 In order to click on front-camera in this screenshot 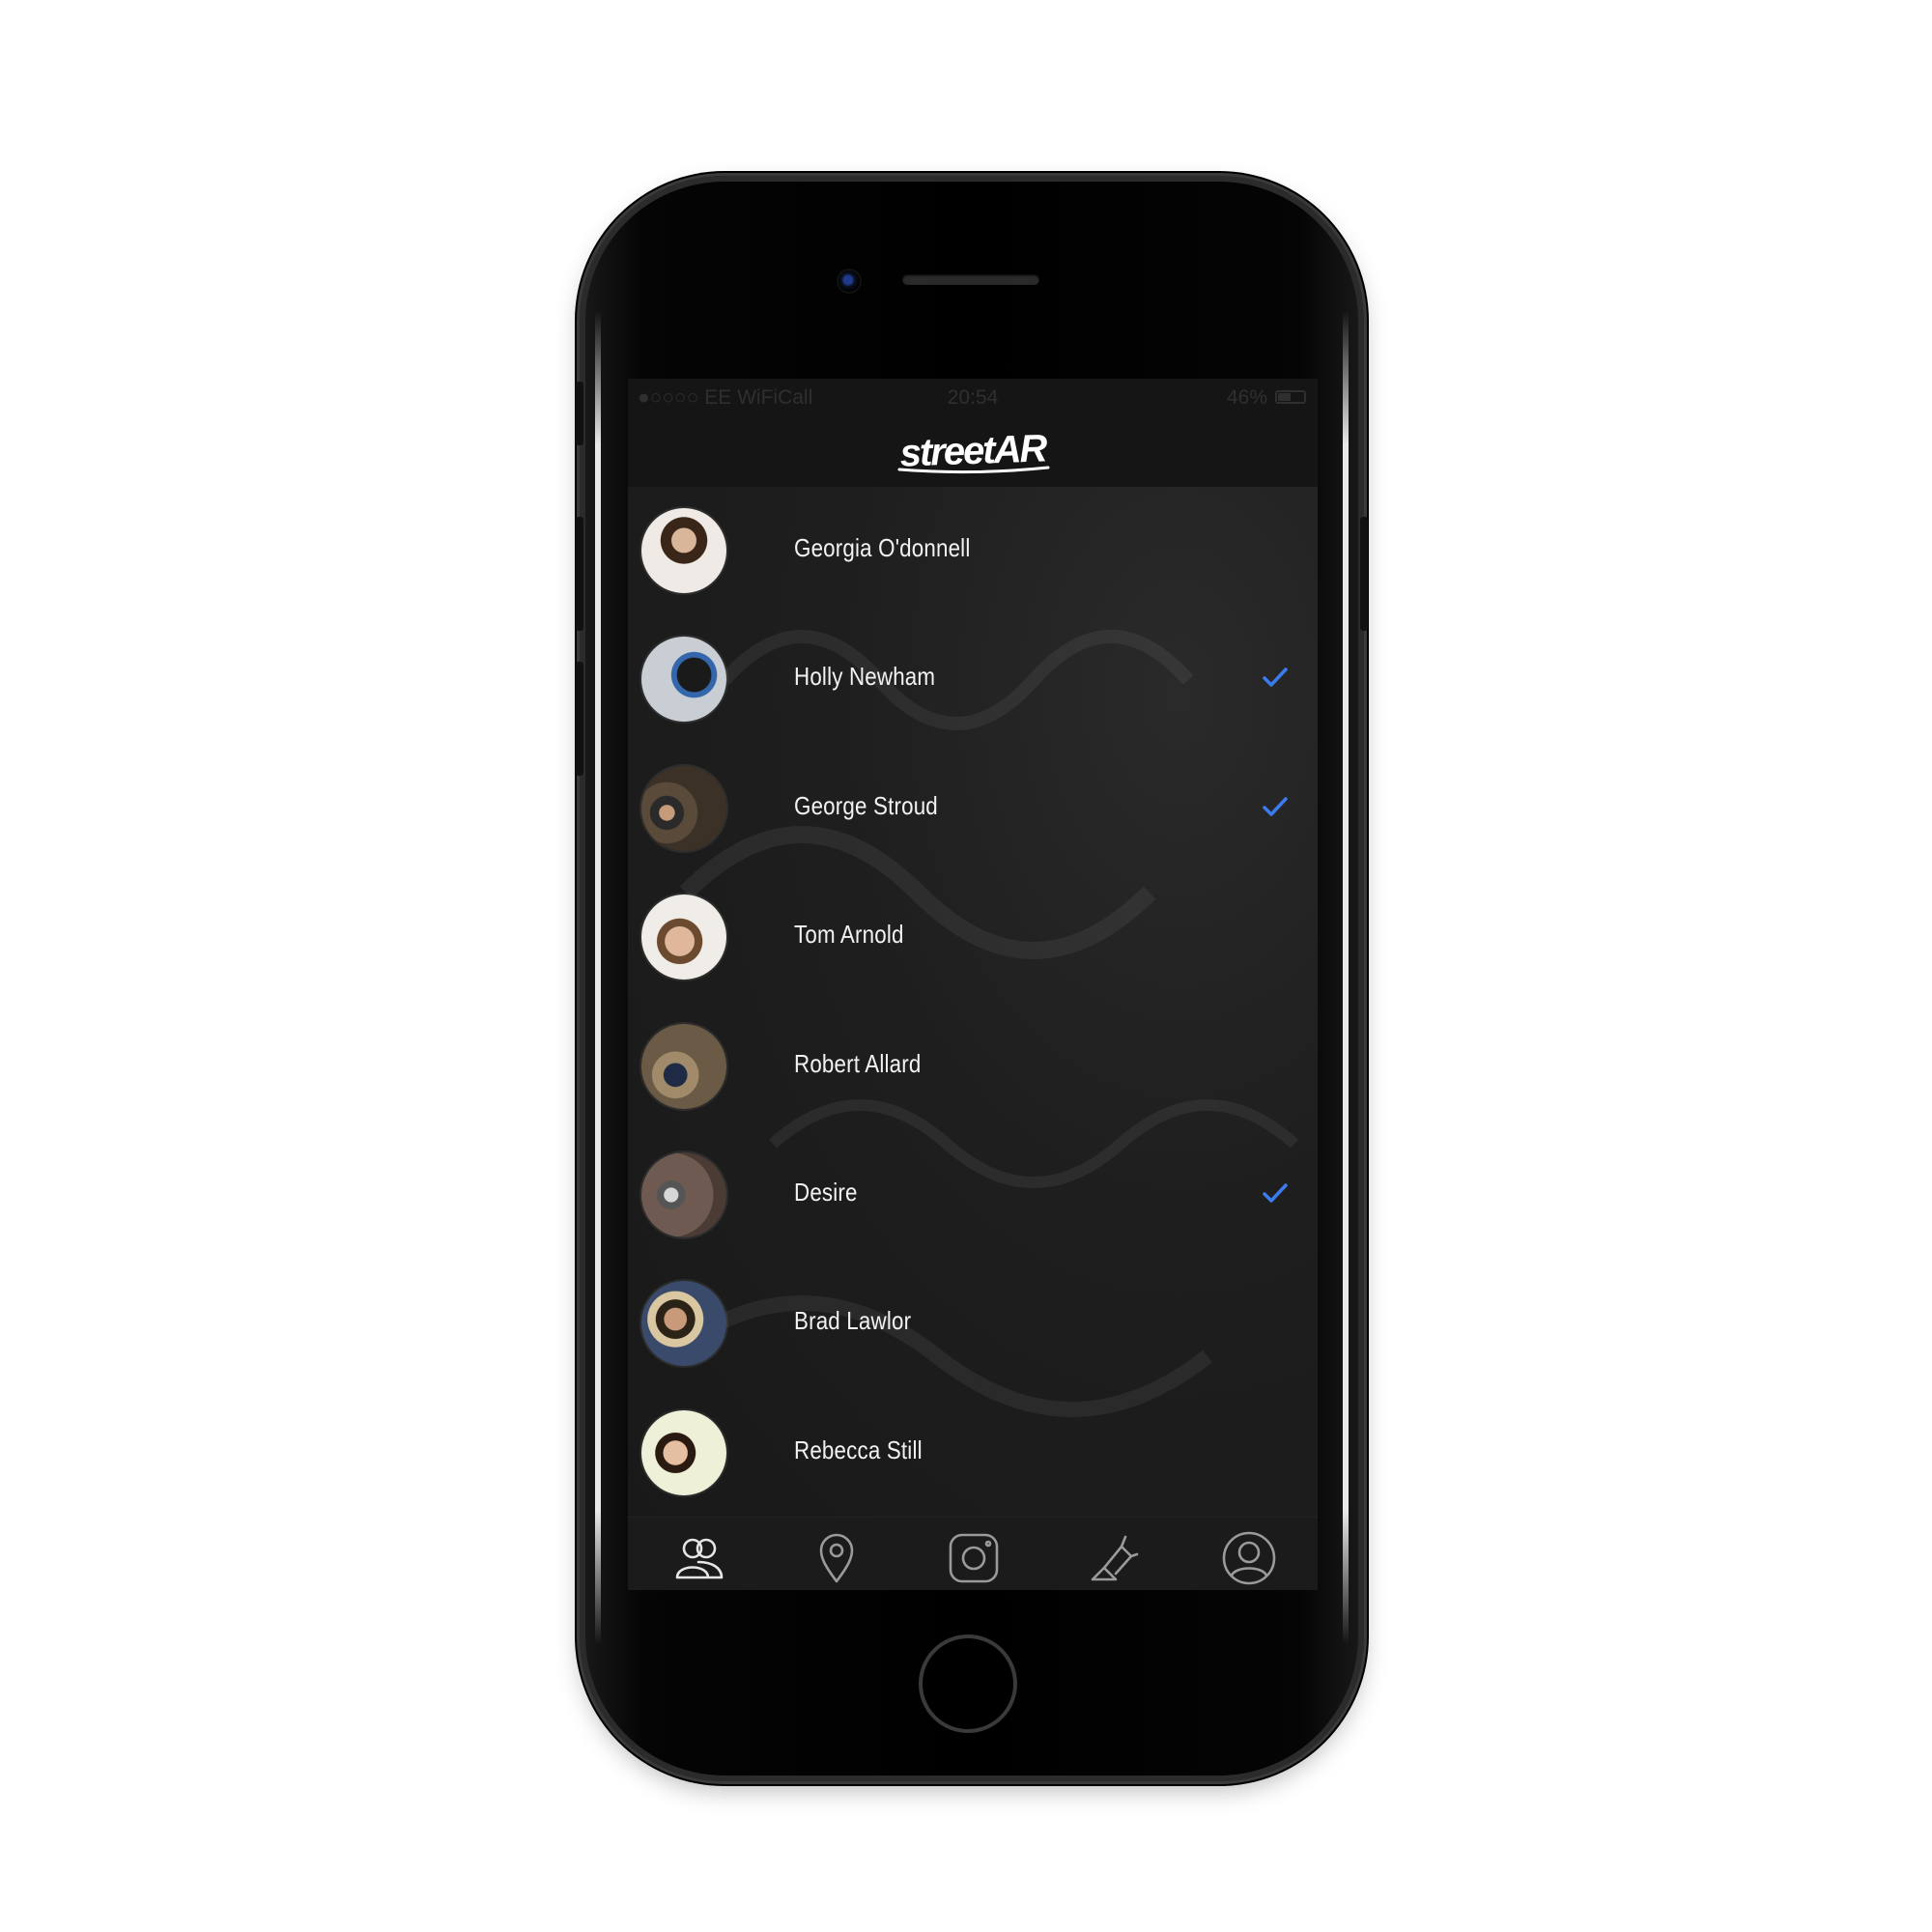, I will do `click(849, 281)`.